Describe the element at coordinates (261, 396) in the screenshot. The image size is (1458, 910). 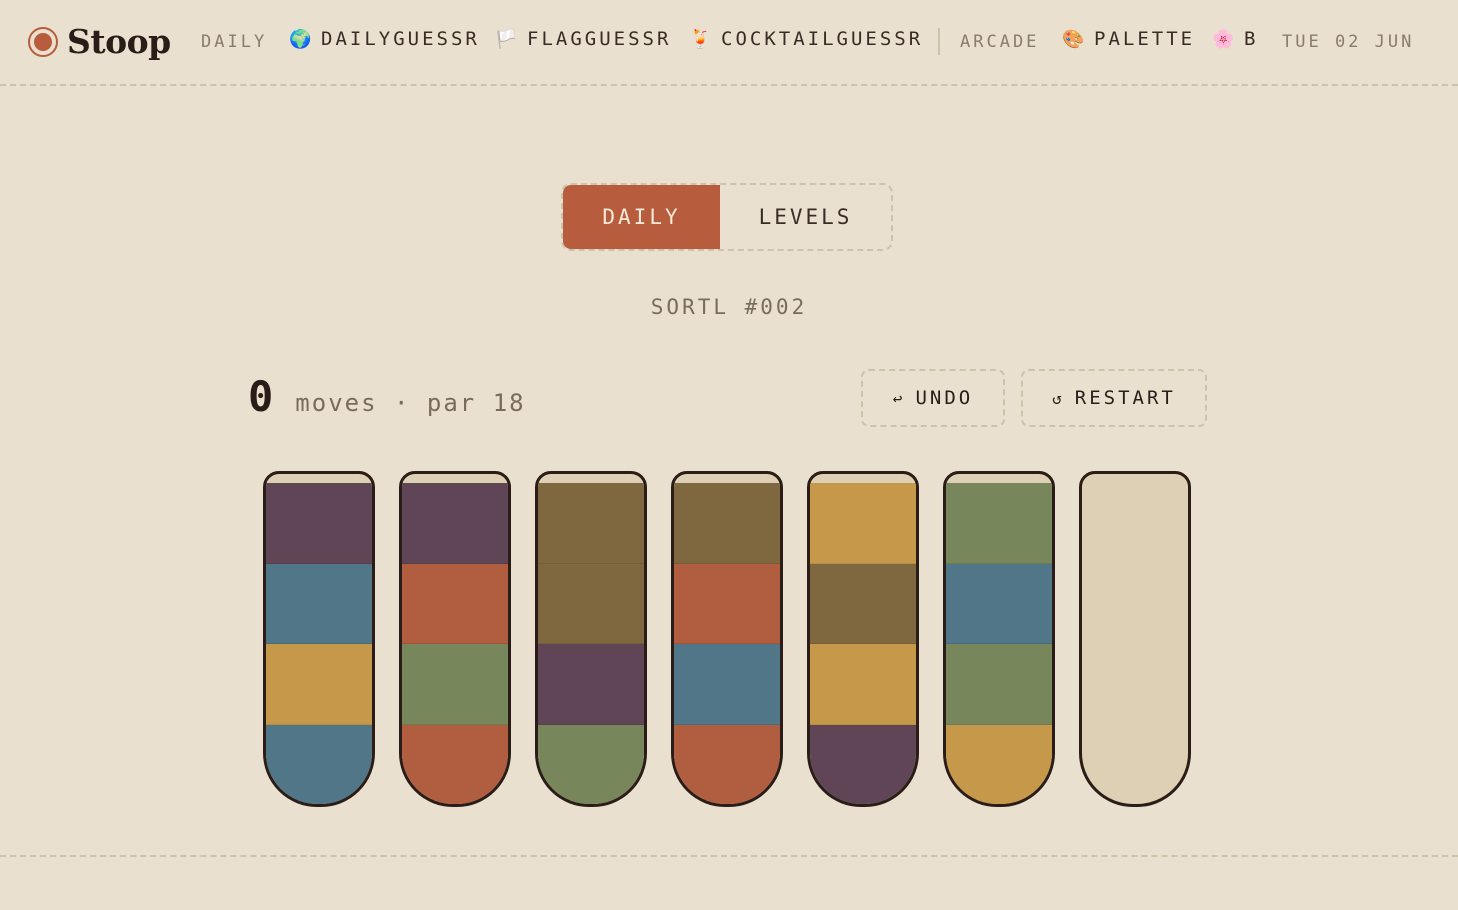
I see `moves-count: 0` at that location.